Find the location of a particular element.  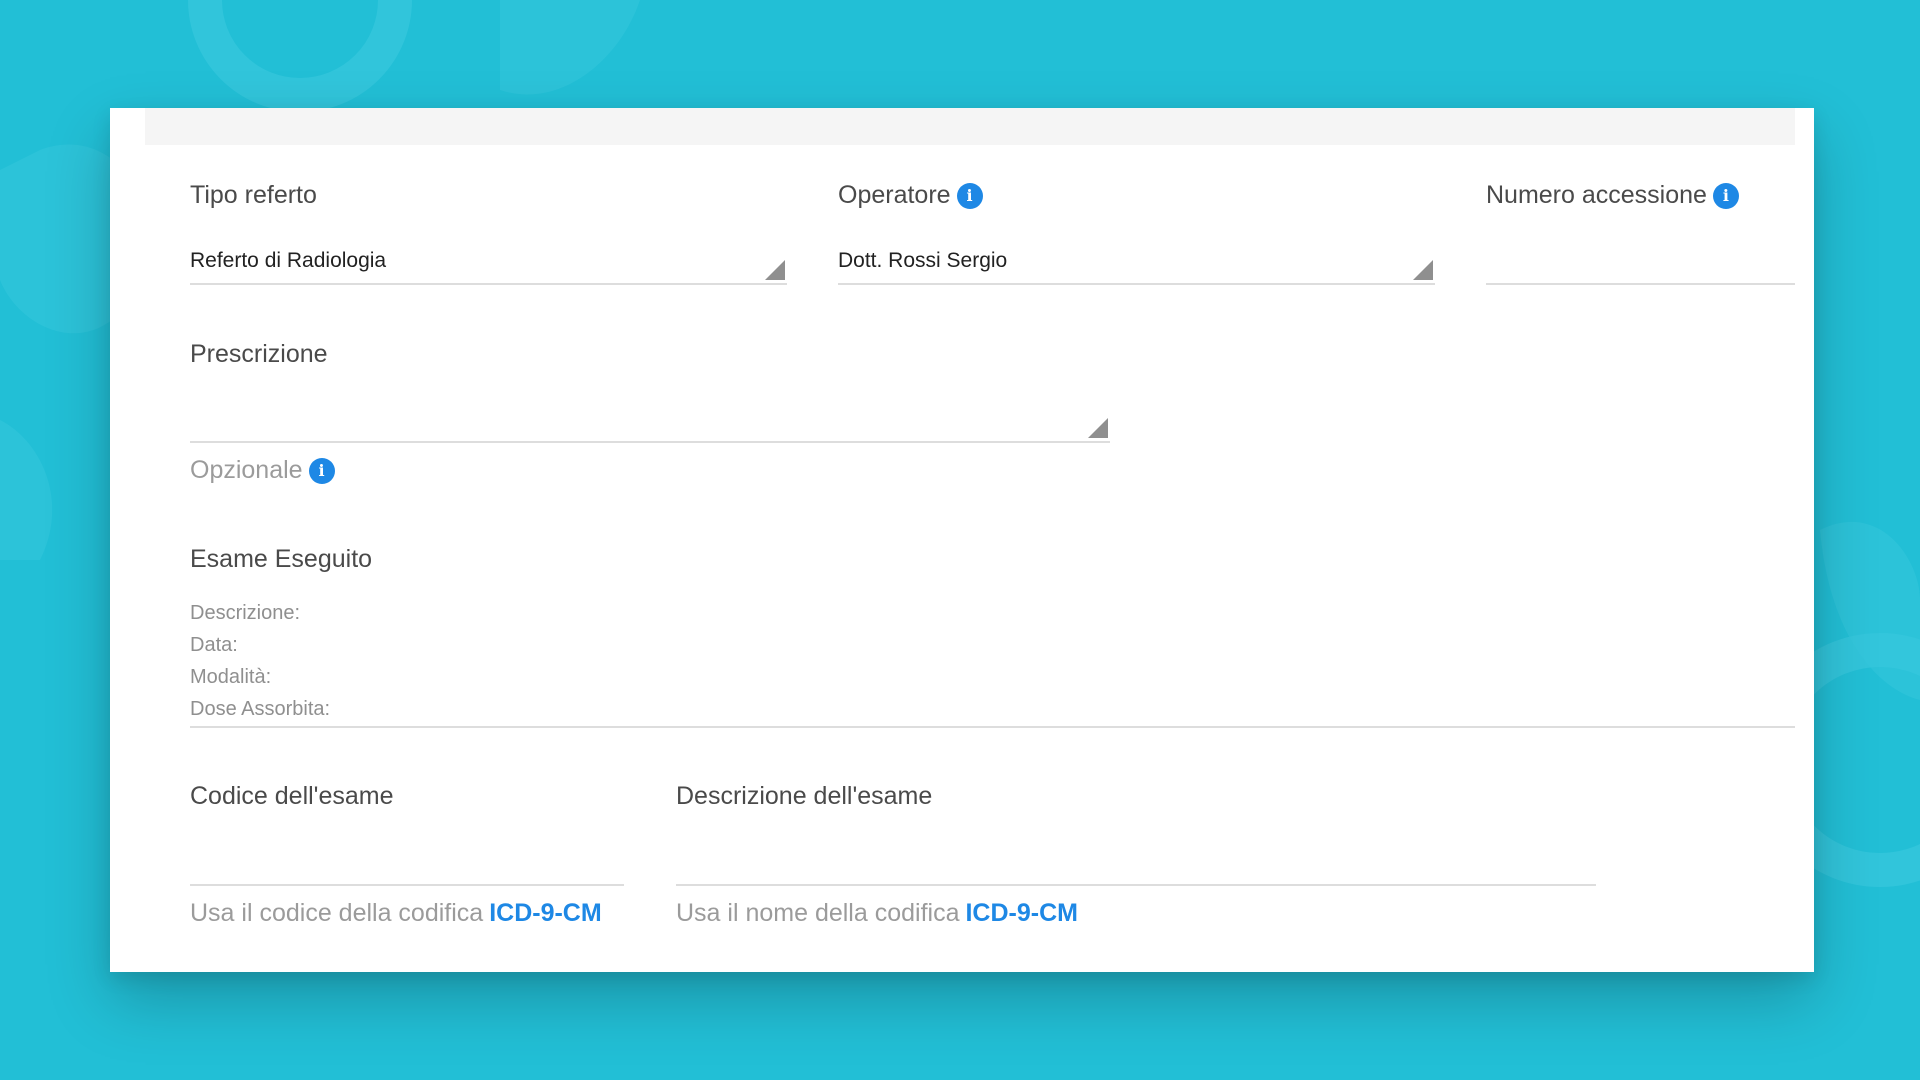

prescrizione-hint: Opzionale i is located at coordinates (262, 470).